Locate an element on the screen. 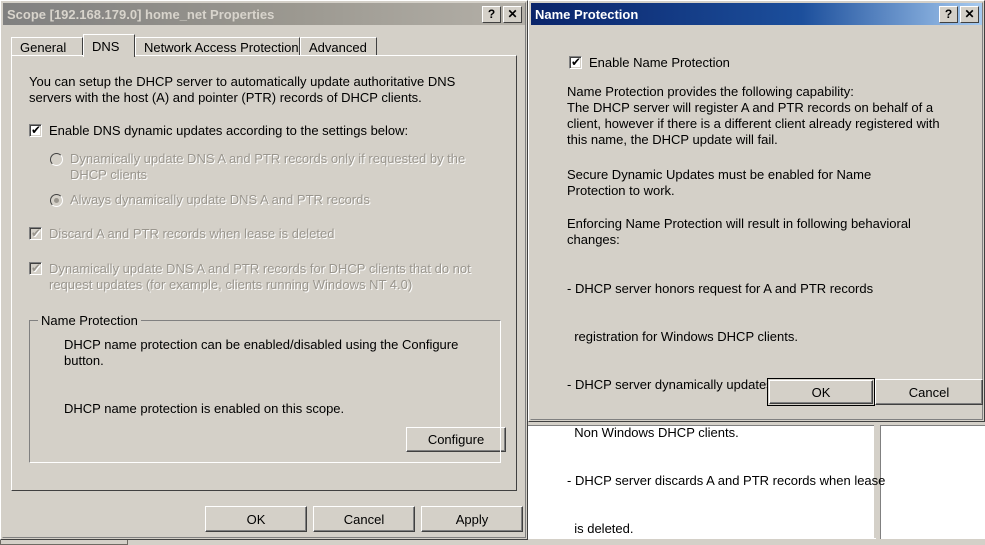 The width and height of the screenshot is (985, 545). np-p3-line2: changes: is located at coordinates (593, 239).